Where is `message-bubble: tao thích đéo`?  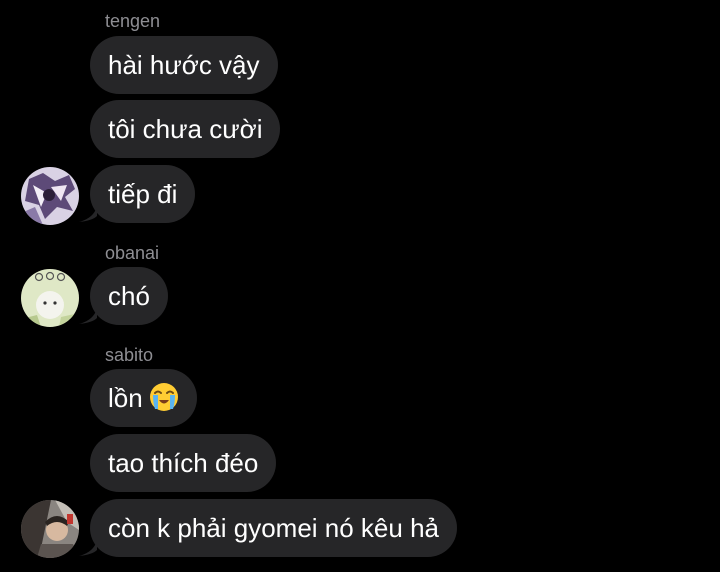
message-bubble: tao thích đéo is located at coordinates (183, 463).